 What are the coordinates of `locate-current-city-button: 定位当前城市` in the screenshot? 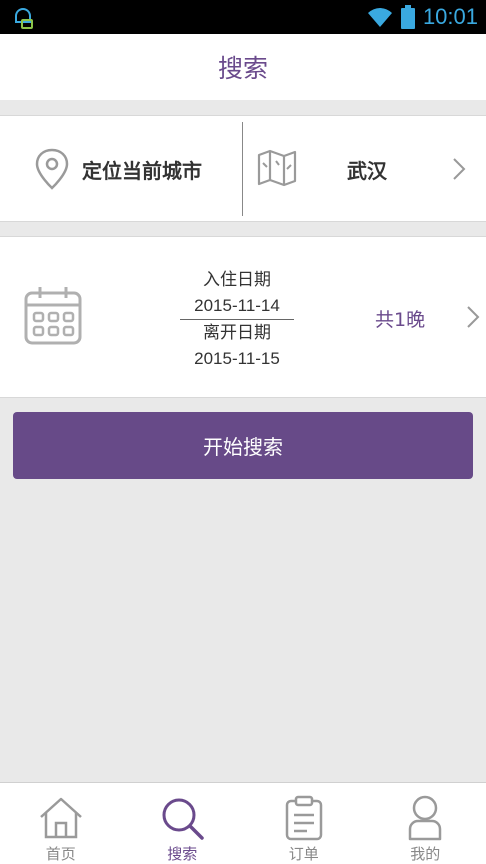 It's located at (121, 168).